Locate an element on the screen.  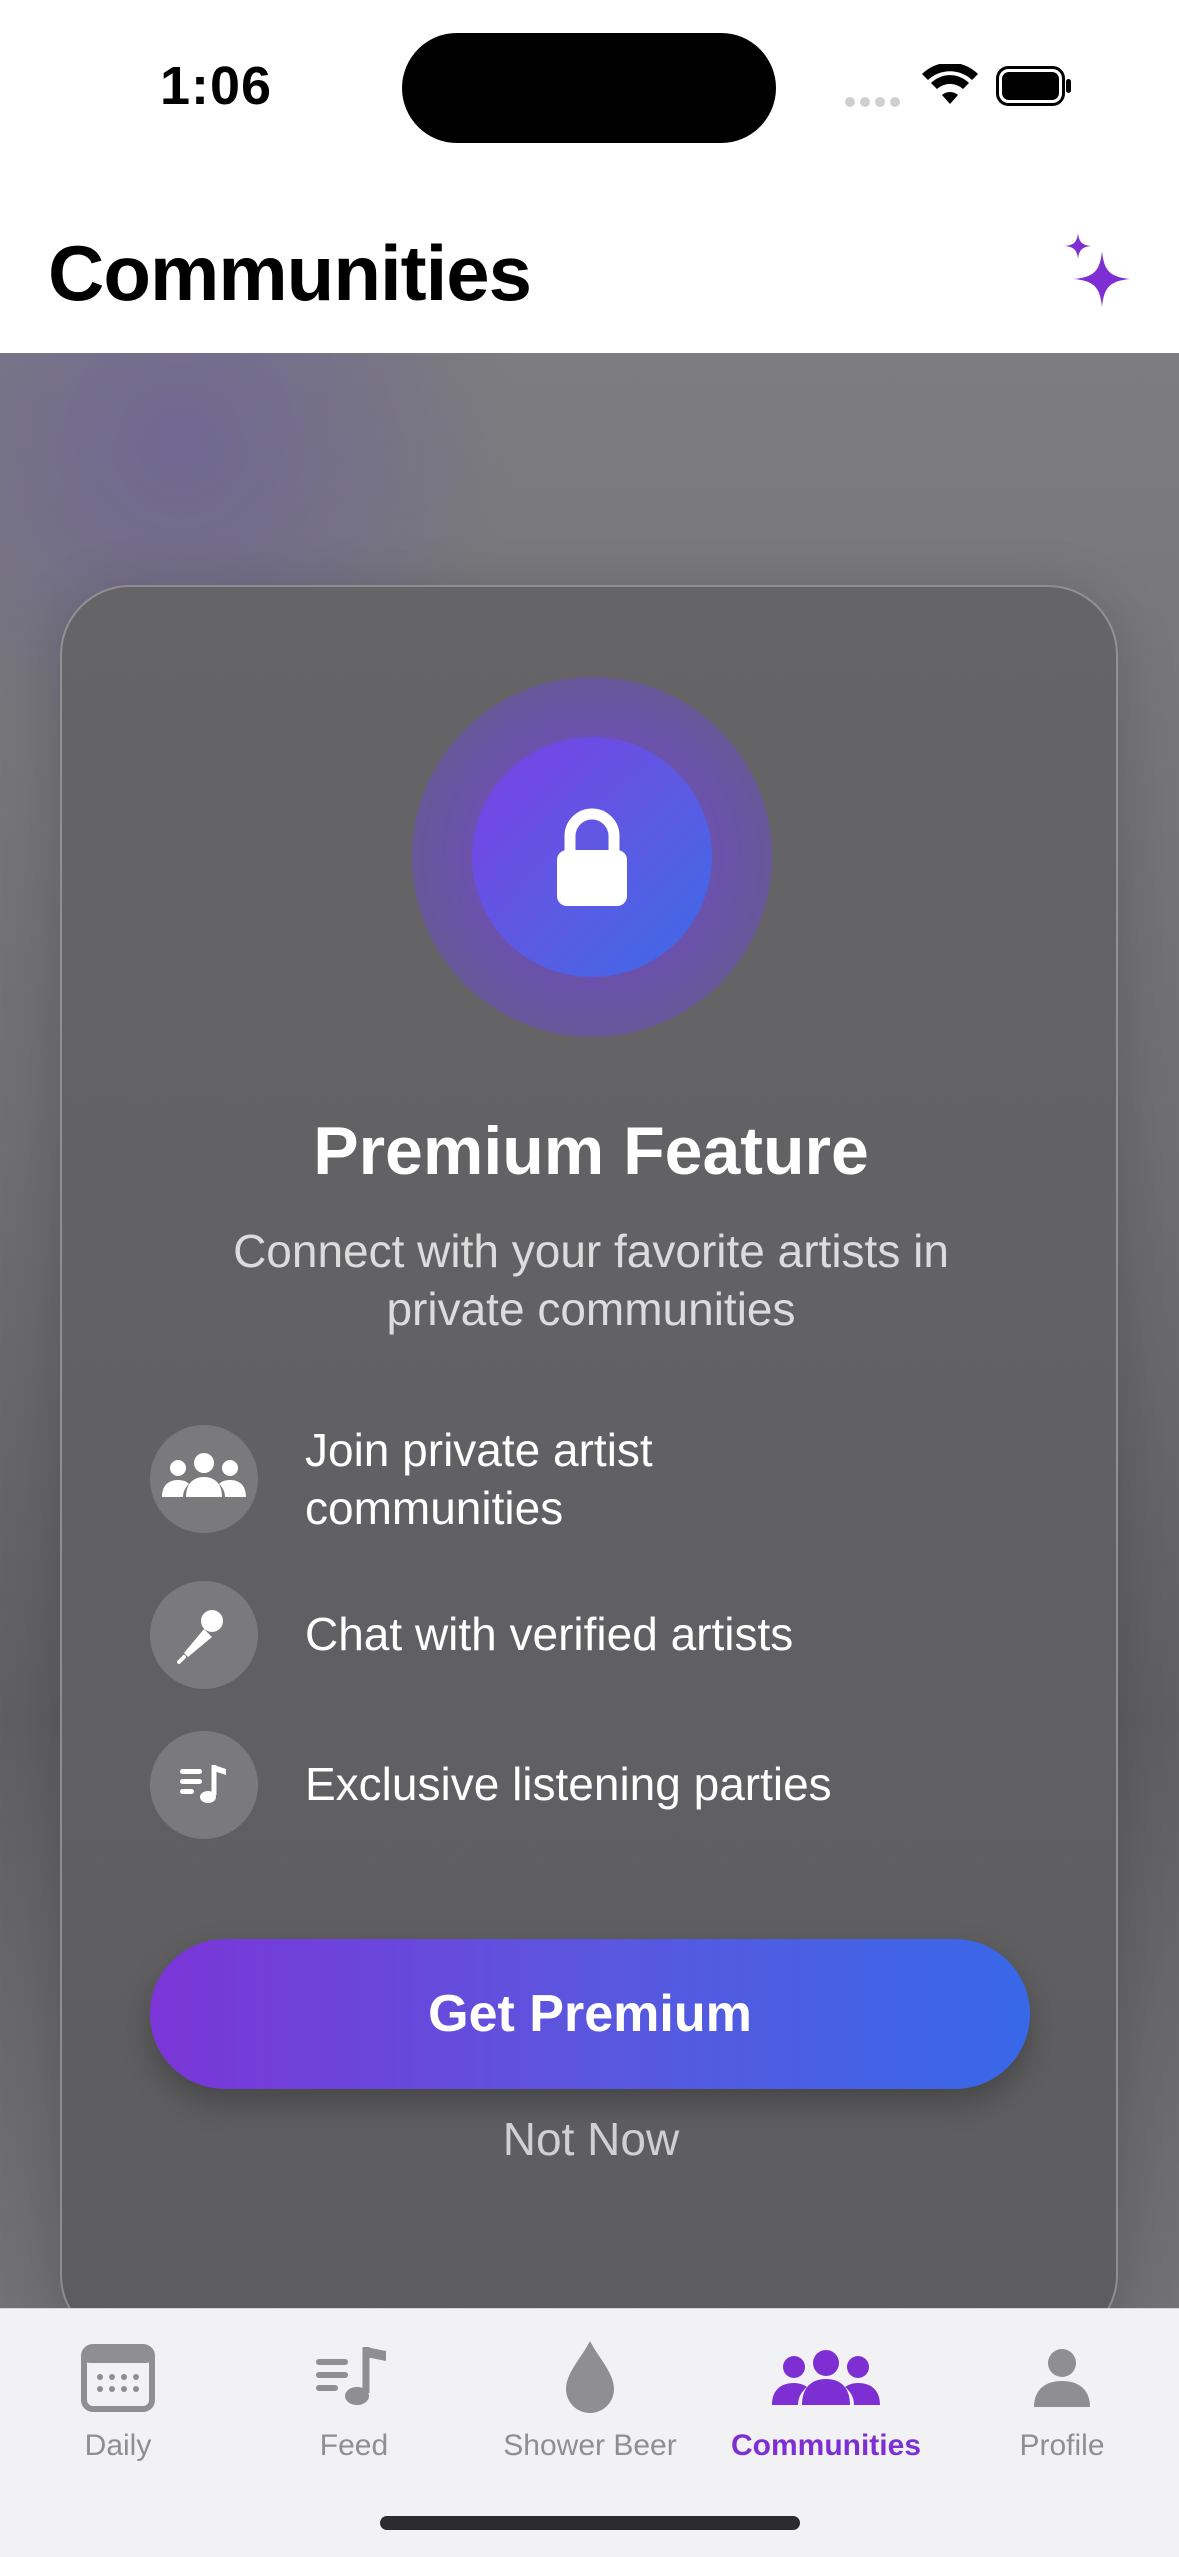
lock-icon is located at coordinates (592, 857).